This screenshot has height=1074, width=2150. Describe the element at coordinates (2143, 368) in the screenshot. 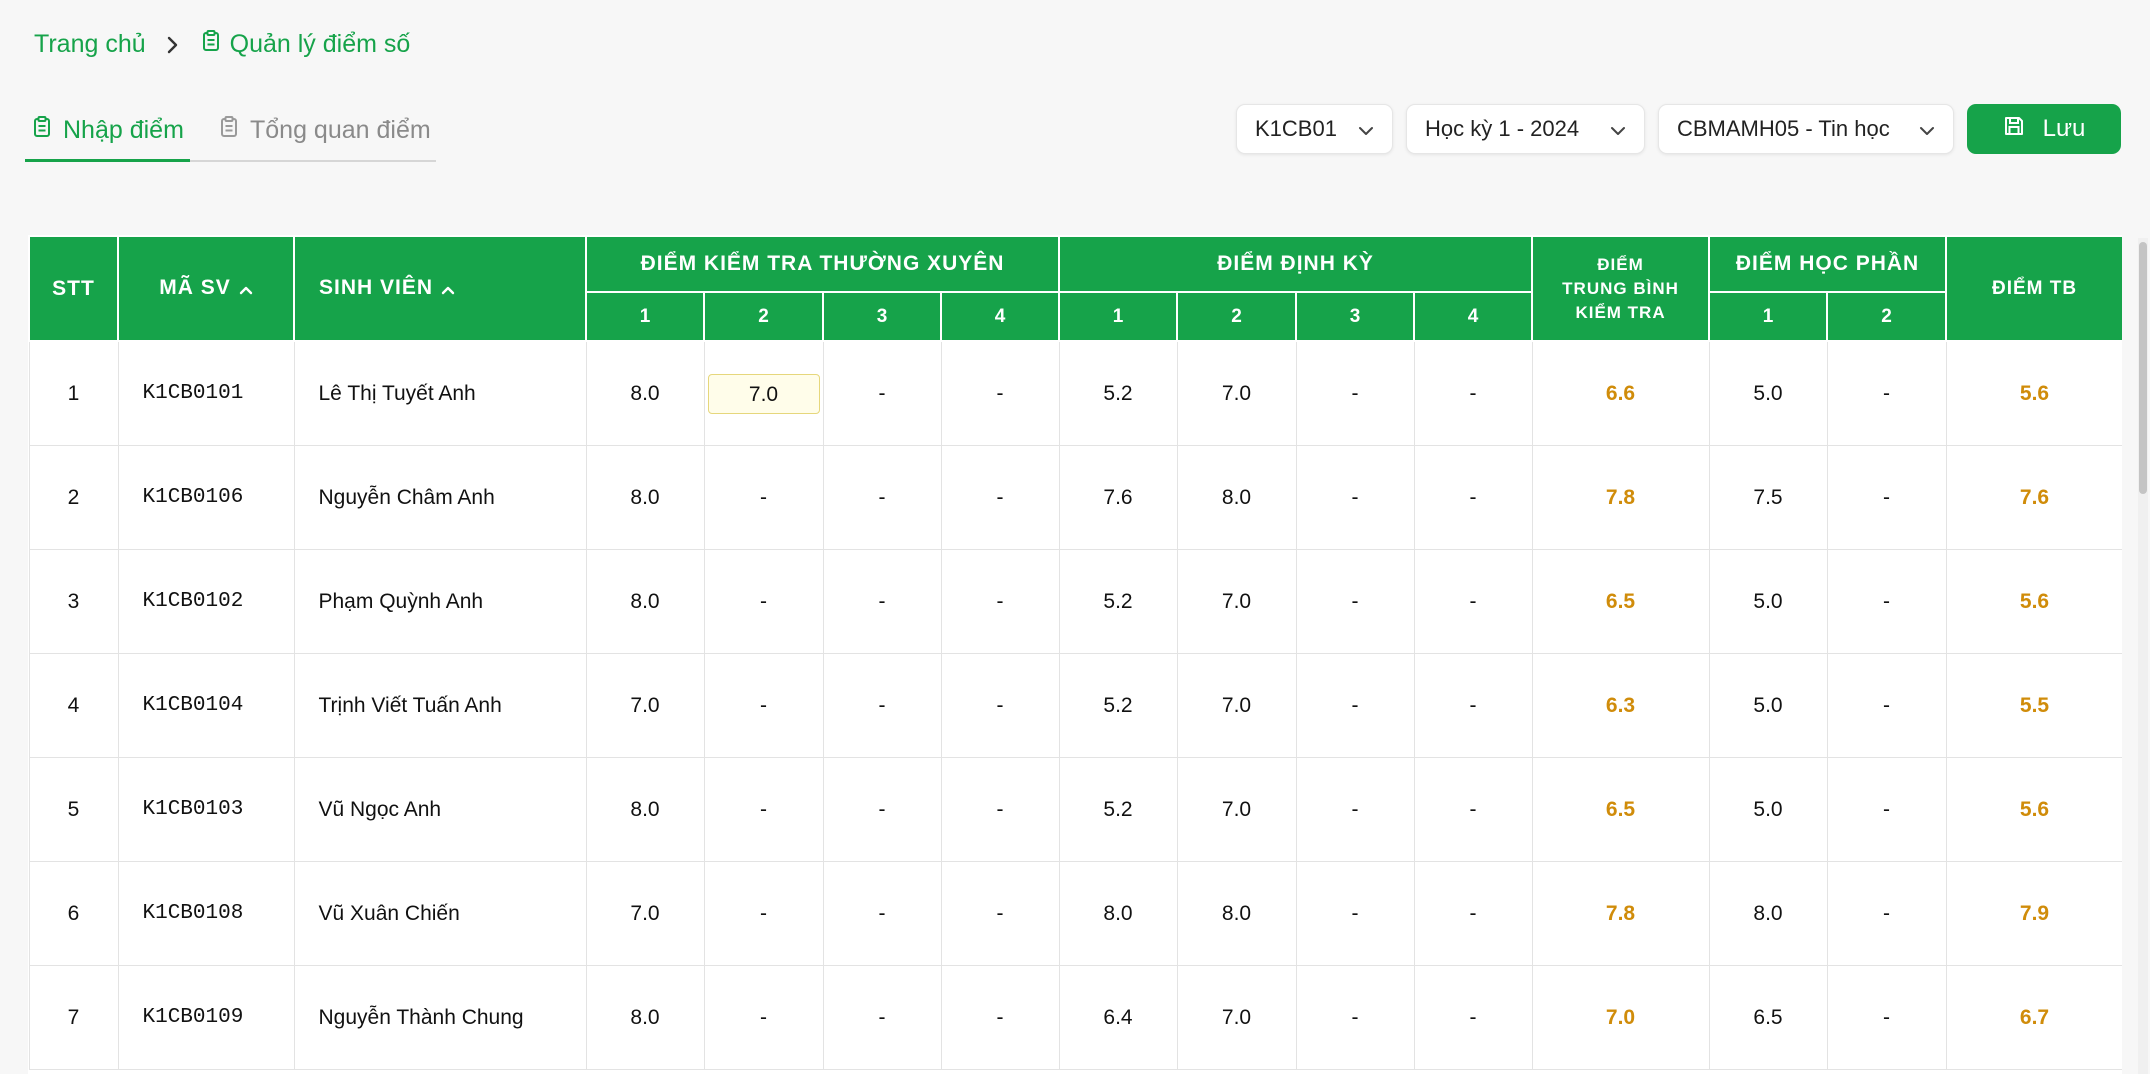

I see `scrollbar-thumb` at that location.